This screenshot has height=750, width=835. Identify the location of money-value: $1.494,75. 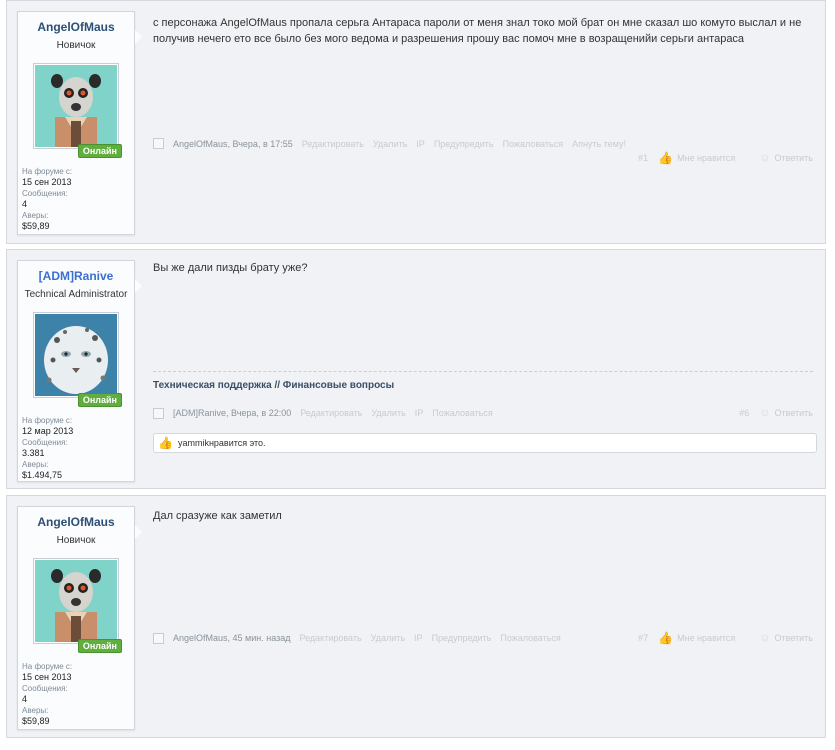
(42, 475).